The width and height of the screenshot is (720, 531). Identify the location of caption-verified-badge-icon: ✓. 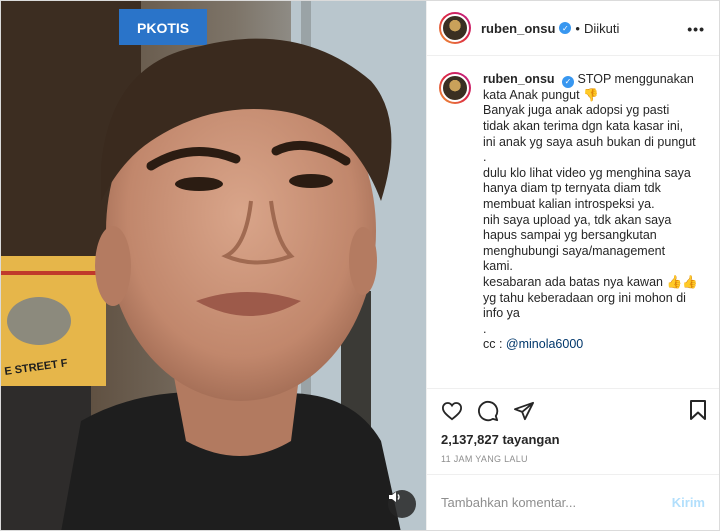
(568, 81).